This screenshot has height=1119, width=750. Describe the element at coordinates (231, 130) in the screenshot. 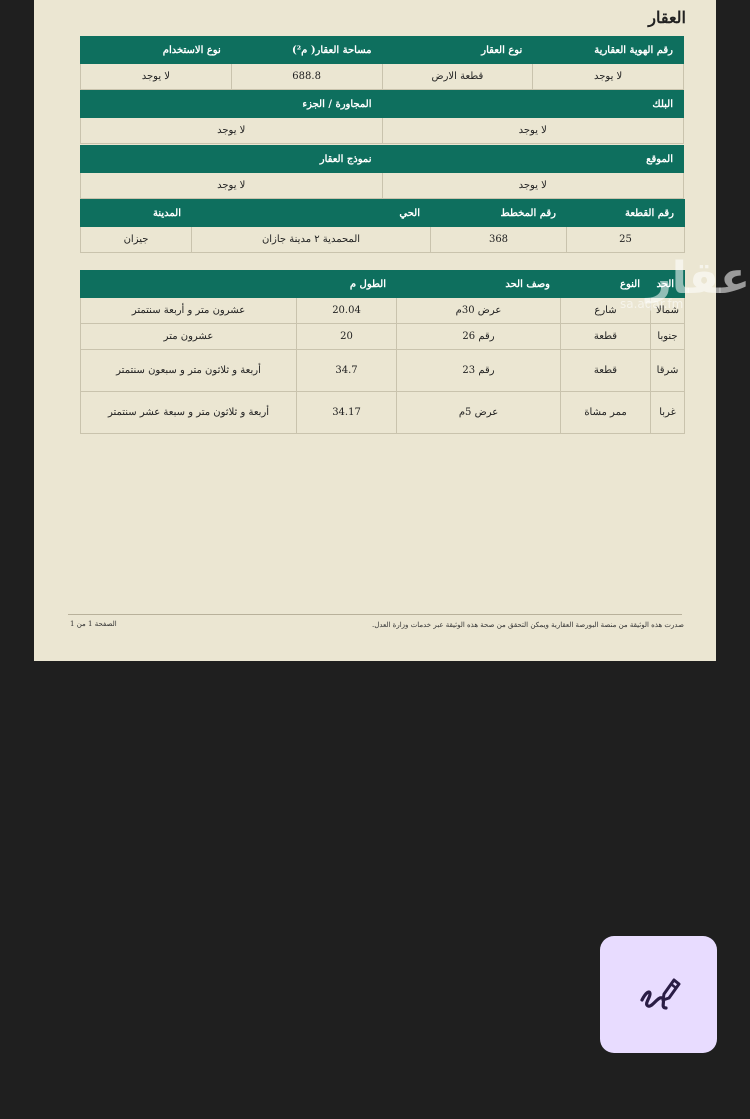

I see `value-neighborhood-part: لا يوجد` at that location.